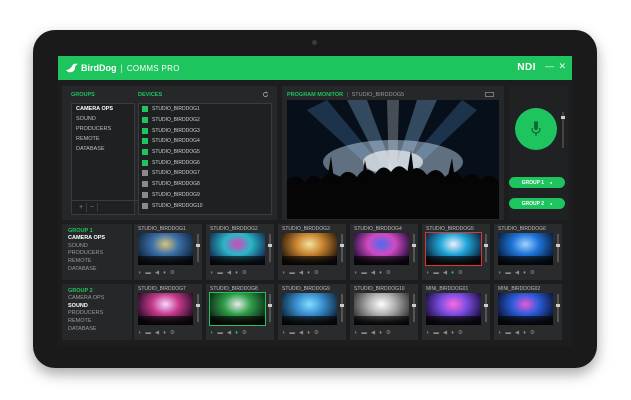 The width and height of the screenshot is (631, 400). Describe the element at coordinates (205, 120) in the screenshot. I see `device-item: STUDIO_BIRDDOG2` at that location.